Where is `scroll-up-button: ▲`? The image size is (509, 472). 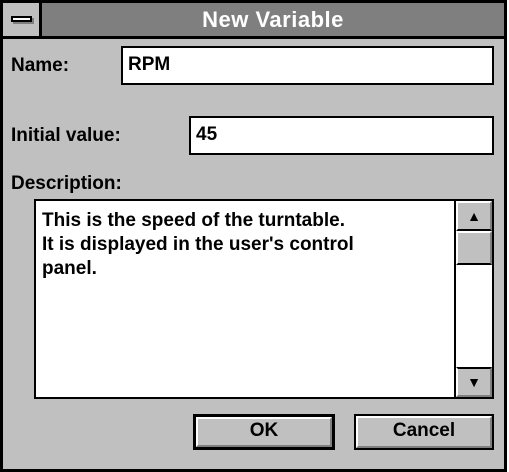 scroll-up-button: ▲ is located at coordinates (474, 216).